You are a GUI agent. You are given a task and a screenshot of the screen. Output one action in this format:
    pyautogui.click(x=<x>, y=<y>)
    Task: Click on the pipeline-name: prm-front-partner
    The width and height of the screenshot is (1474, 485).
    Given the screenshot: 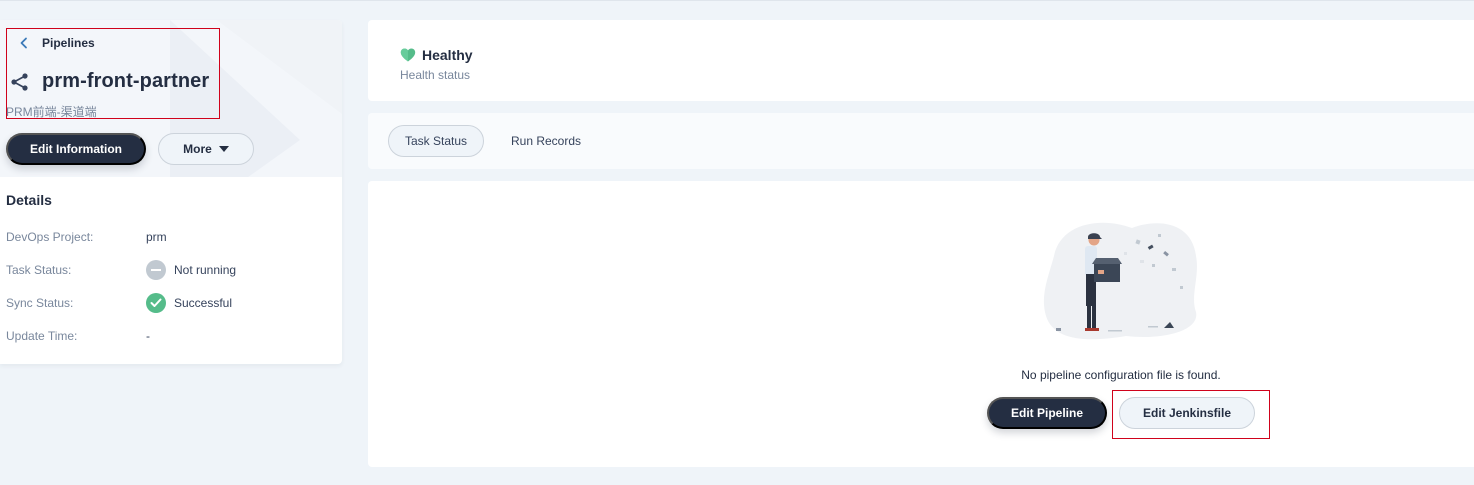 What is the action you would take?
    pyautogui.click(x=126, y=81)
    